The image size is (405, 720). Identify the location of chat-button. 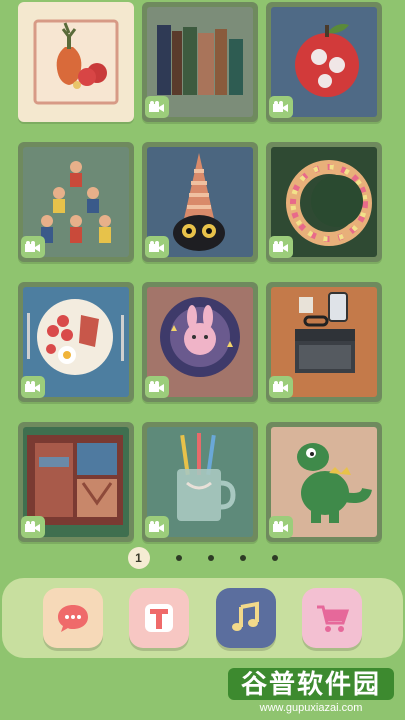
(73, 618).